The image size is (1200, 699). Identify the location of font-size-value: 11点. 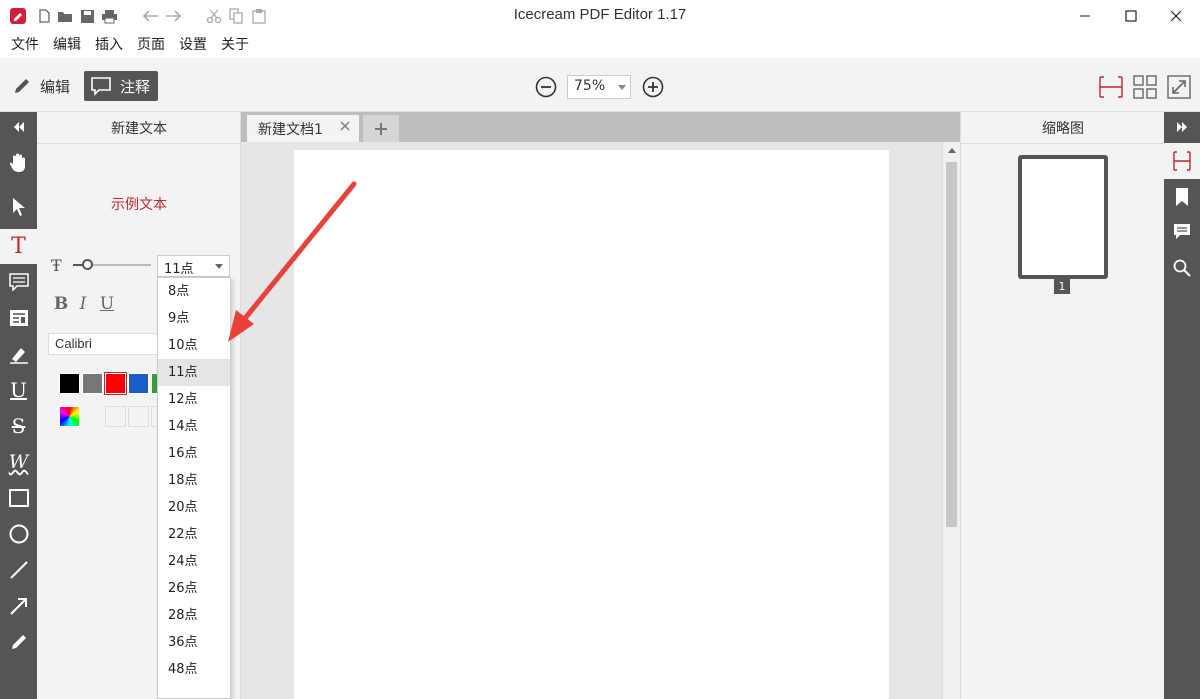
(179, 269).